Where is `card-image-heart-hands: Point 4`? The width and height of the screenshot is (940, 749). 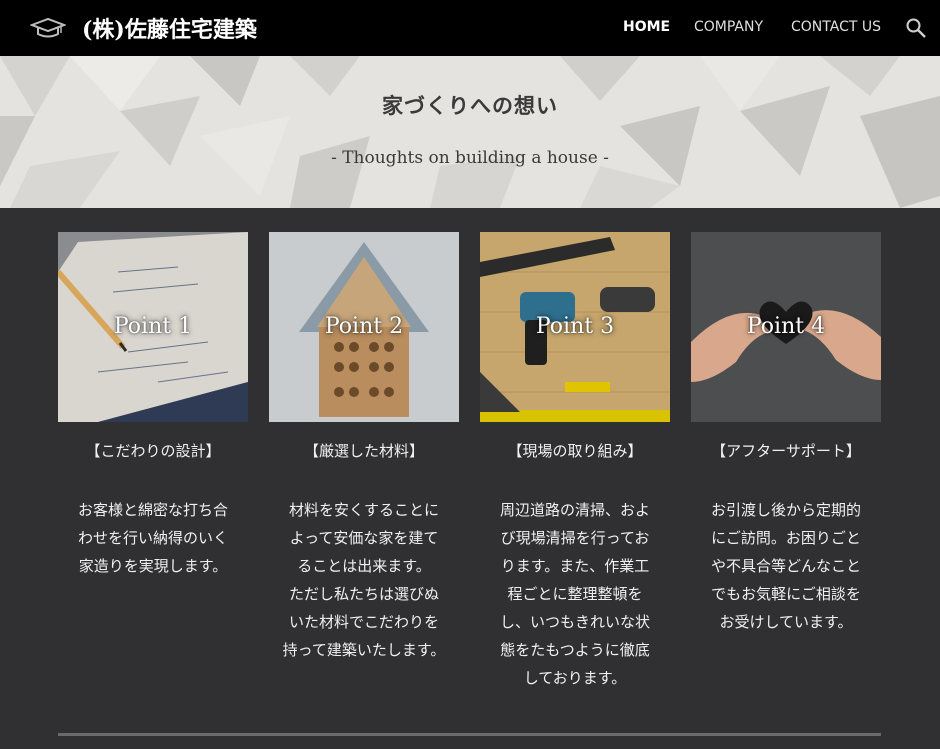
card-image-heart-hands: Point 4 is located at coordinates (786, 327).